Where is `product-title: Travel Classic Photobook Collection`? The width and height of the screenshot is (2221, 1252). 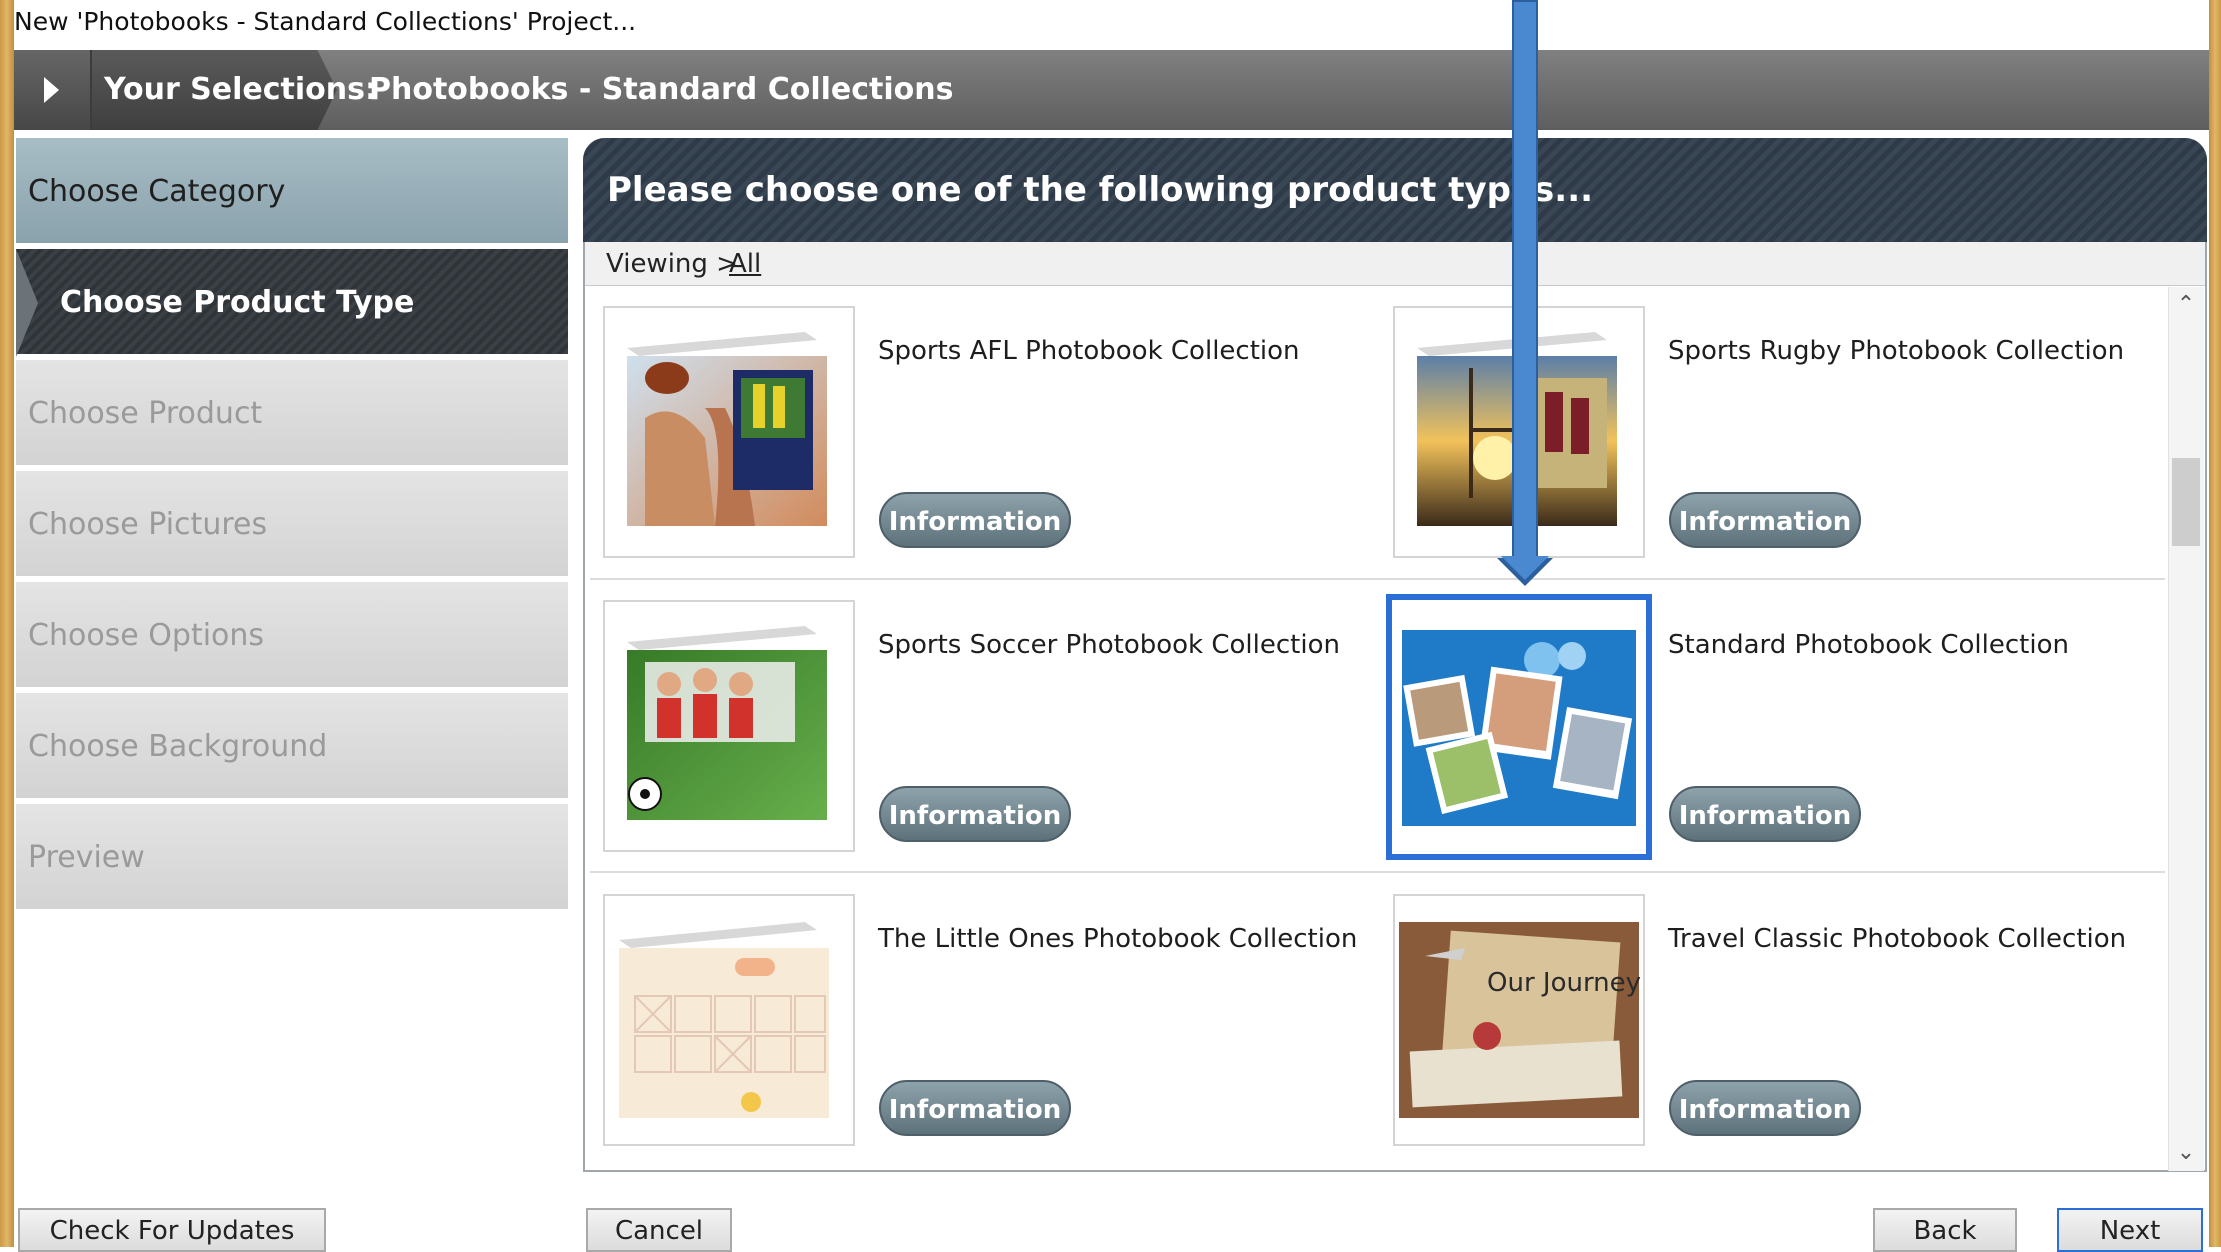 product-title: Travel Classic Photobook Collection is located at coordinates (1897, 939).